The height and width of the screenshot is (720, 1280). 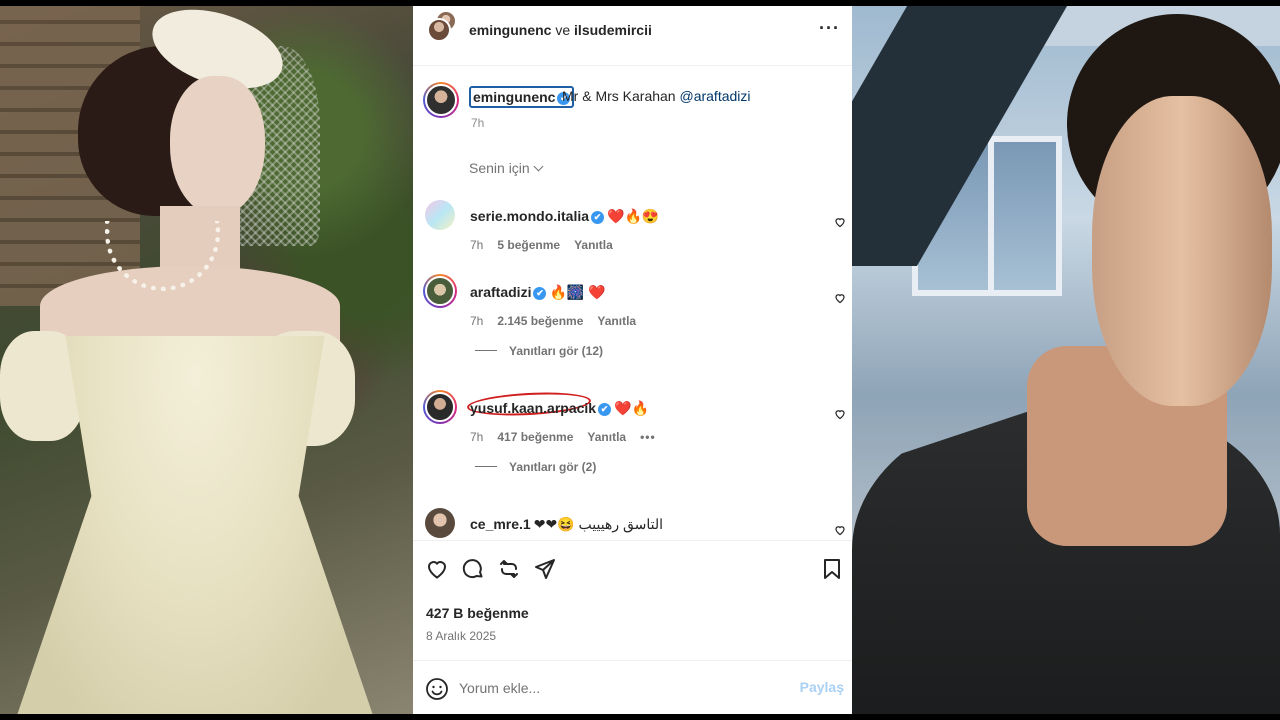 I want to click on comment-text: ❤❤😆 التاسق رهيييب, so click(x=598, y=524).